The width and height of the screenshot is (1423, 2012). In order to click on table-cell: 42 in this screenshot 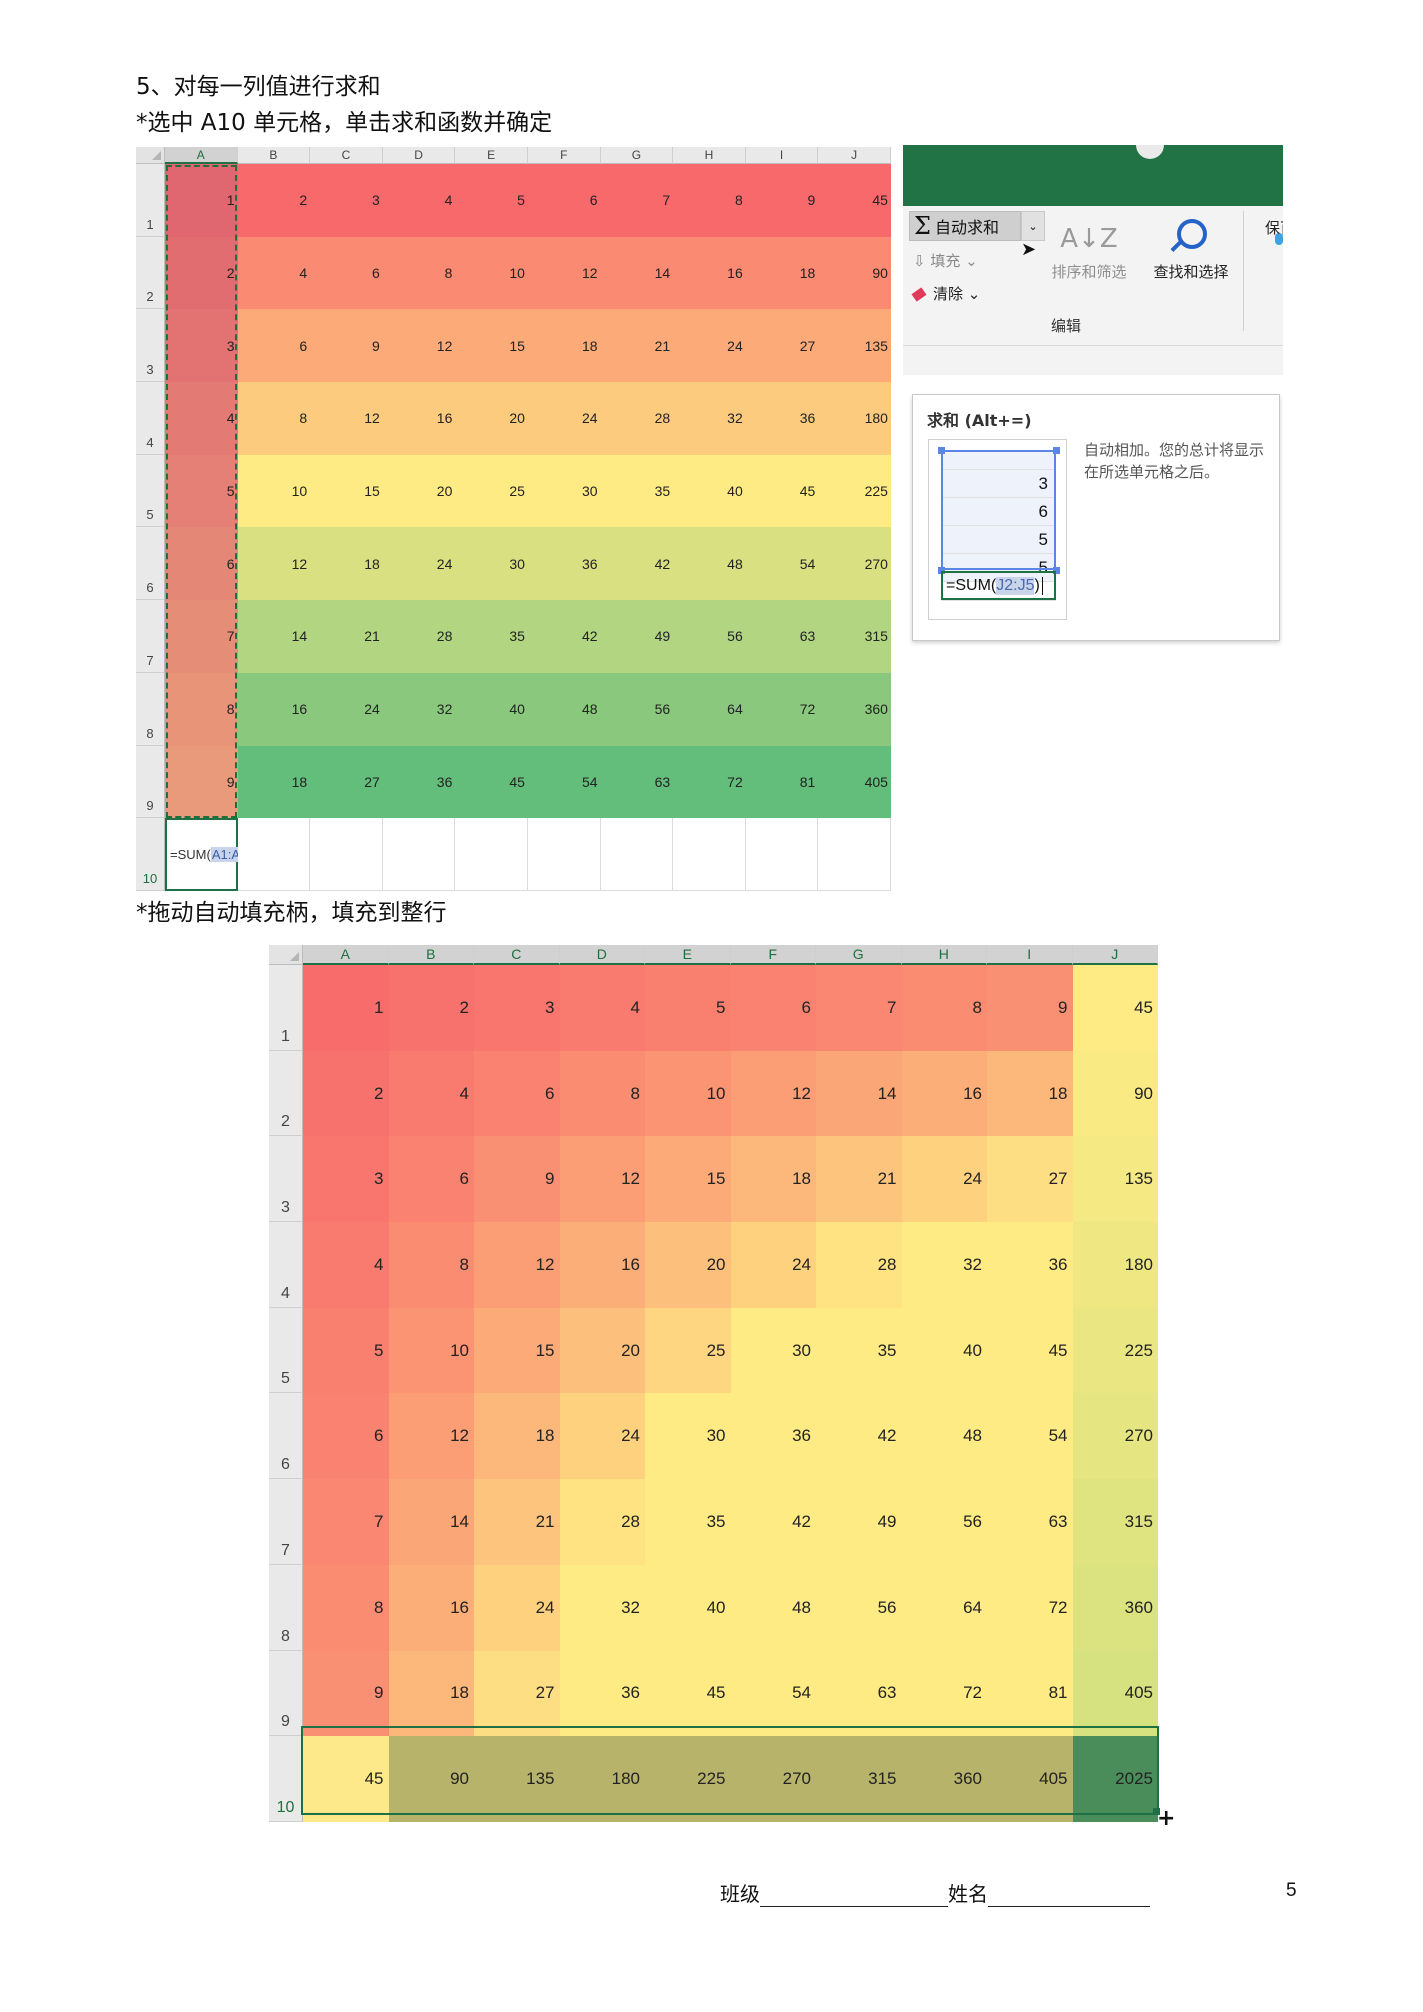, I will do `click(564, 636)`.